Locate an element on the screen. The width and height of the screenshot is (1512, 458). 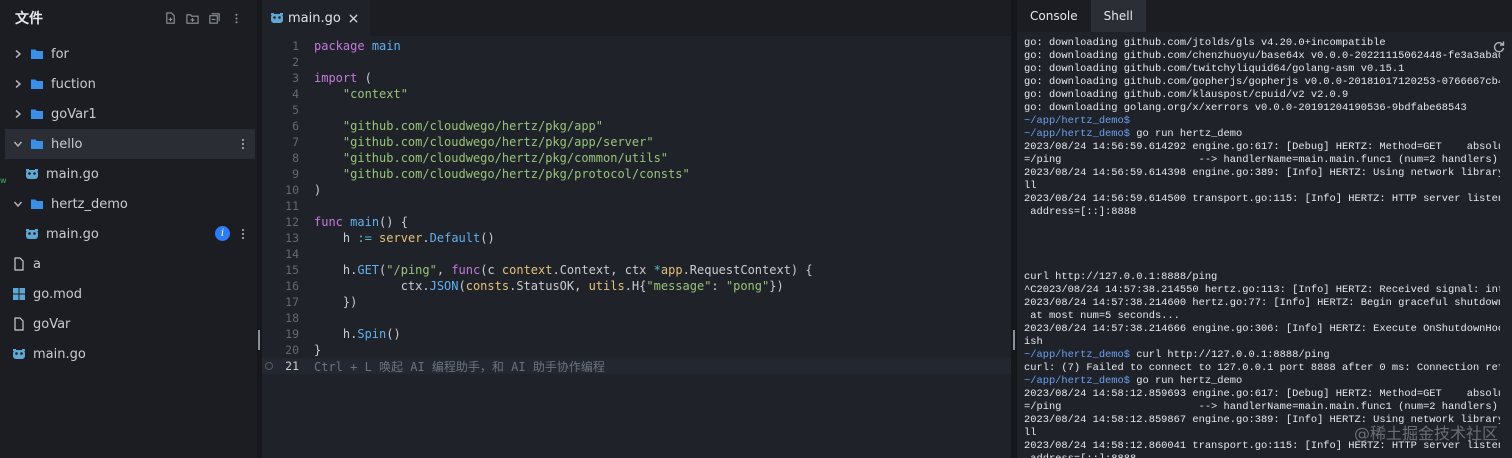
new-folder-icon is located at coordinates (192, 18).